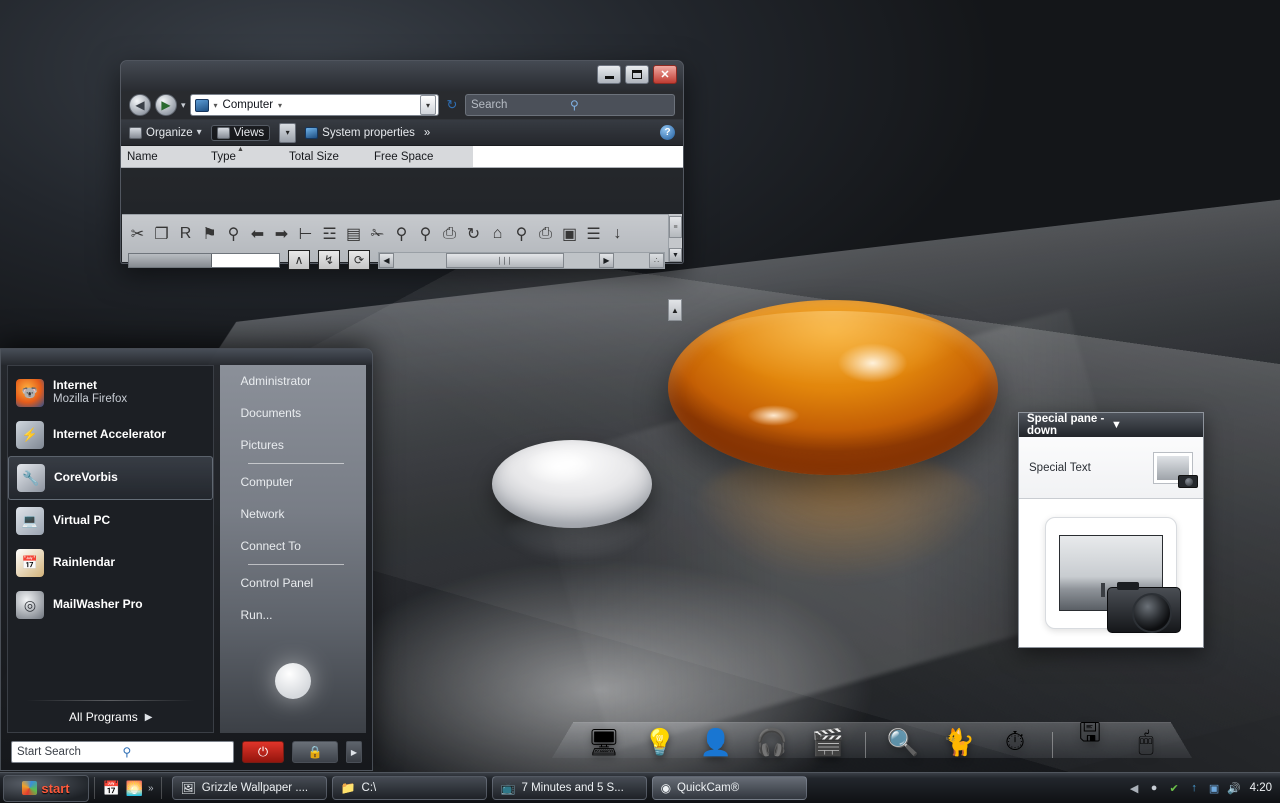 The width and height of the screenshot is (1280, 803). What do you see at coordinates (293, 546) in the screenshot?
I see `start-place-connect-to: Connect To` at bounding box center [293, 546].